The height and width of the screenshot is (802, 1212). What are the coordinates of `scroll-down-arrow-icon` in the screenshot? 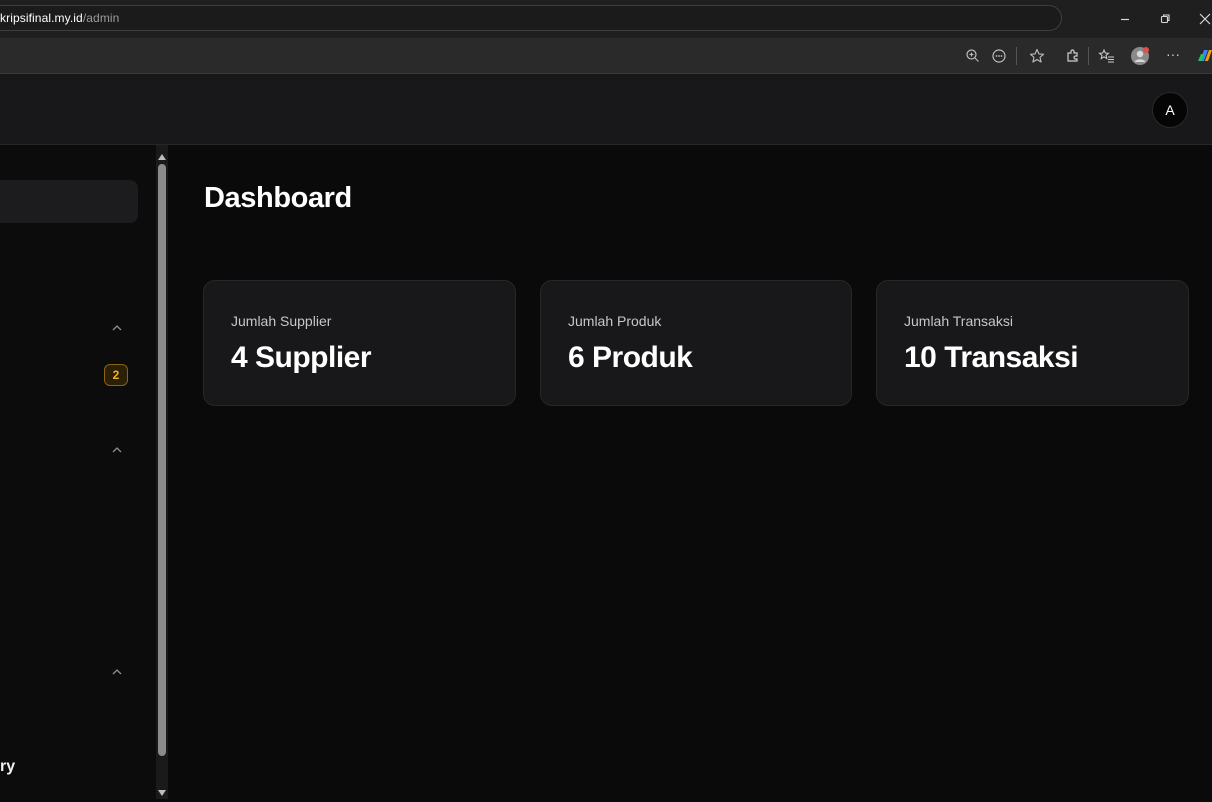 It's located at (162, 790).